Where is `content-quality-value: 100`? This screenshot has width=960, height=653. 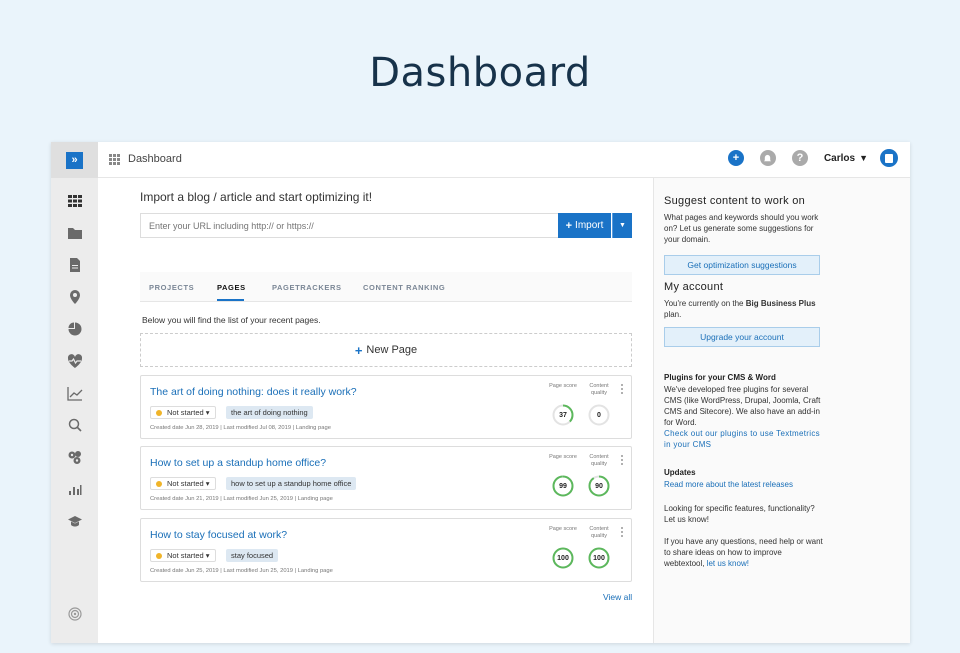 content-quality-value: 100 is located at coordinates (599, 558).